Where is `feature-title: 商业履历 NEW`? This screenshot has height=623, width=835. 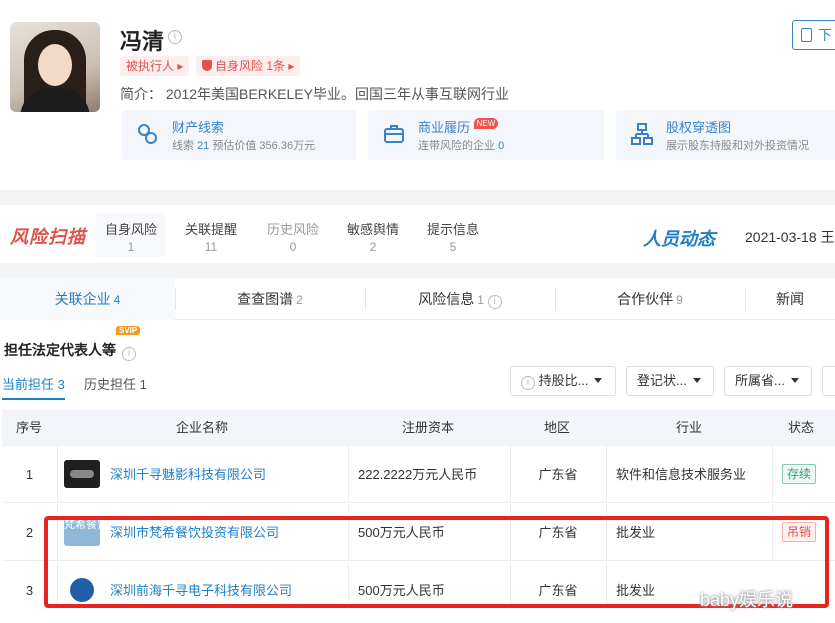 feature-title: 商业履历 NEW is located at coordinates (458, 126).